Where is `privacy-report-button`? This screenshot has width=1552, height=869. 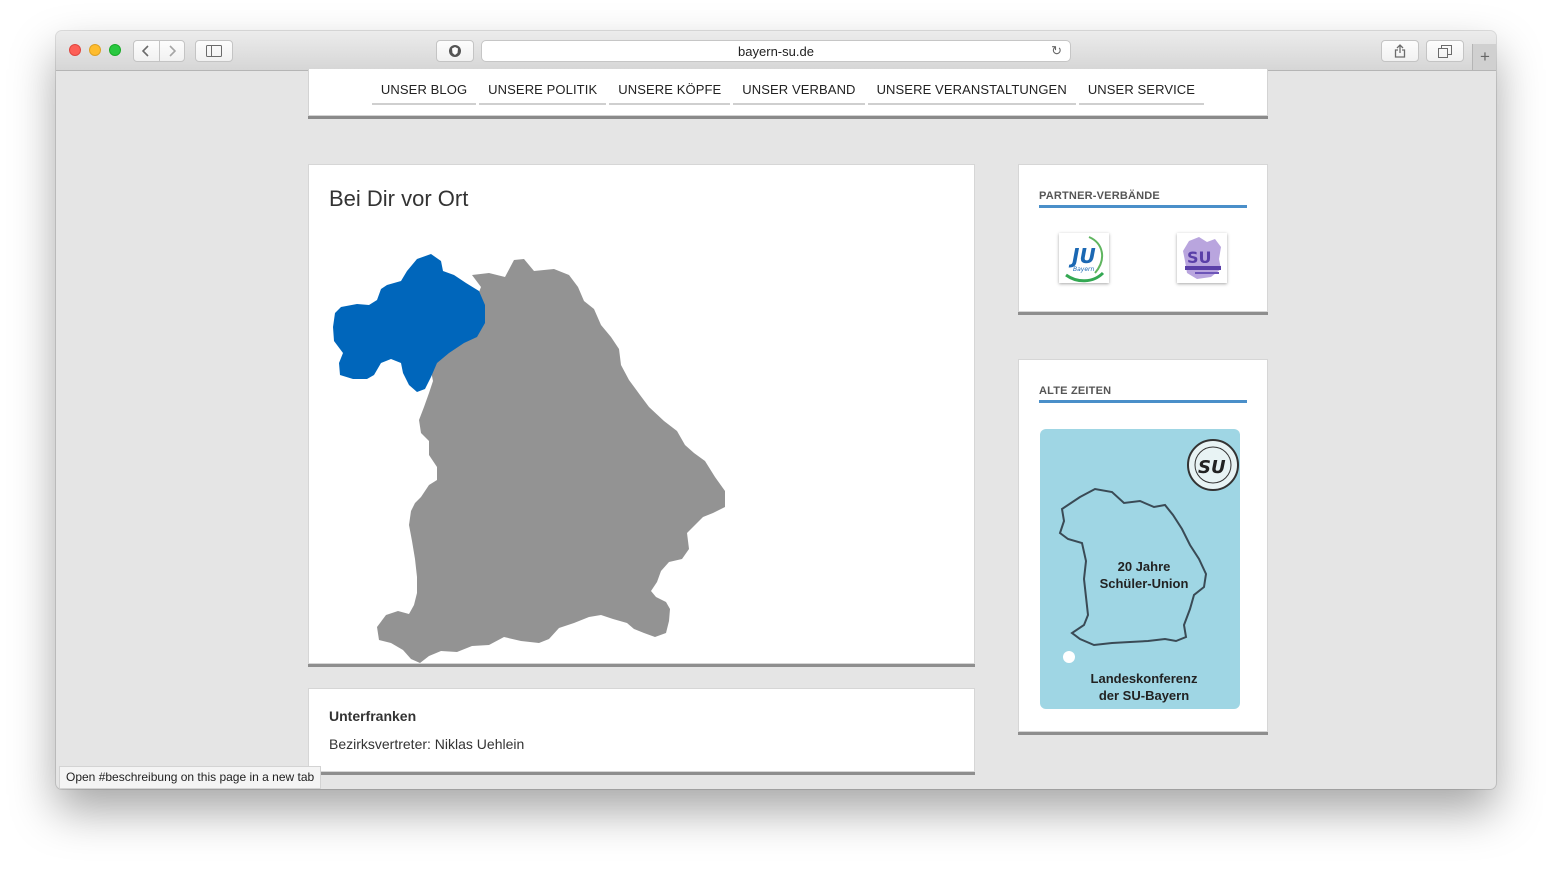 privacy-report-button is located at coordinates (455, 51).